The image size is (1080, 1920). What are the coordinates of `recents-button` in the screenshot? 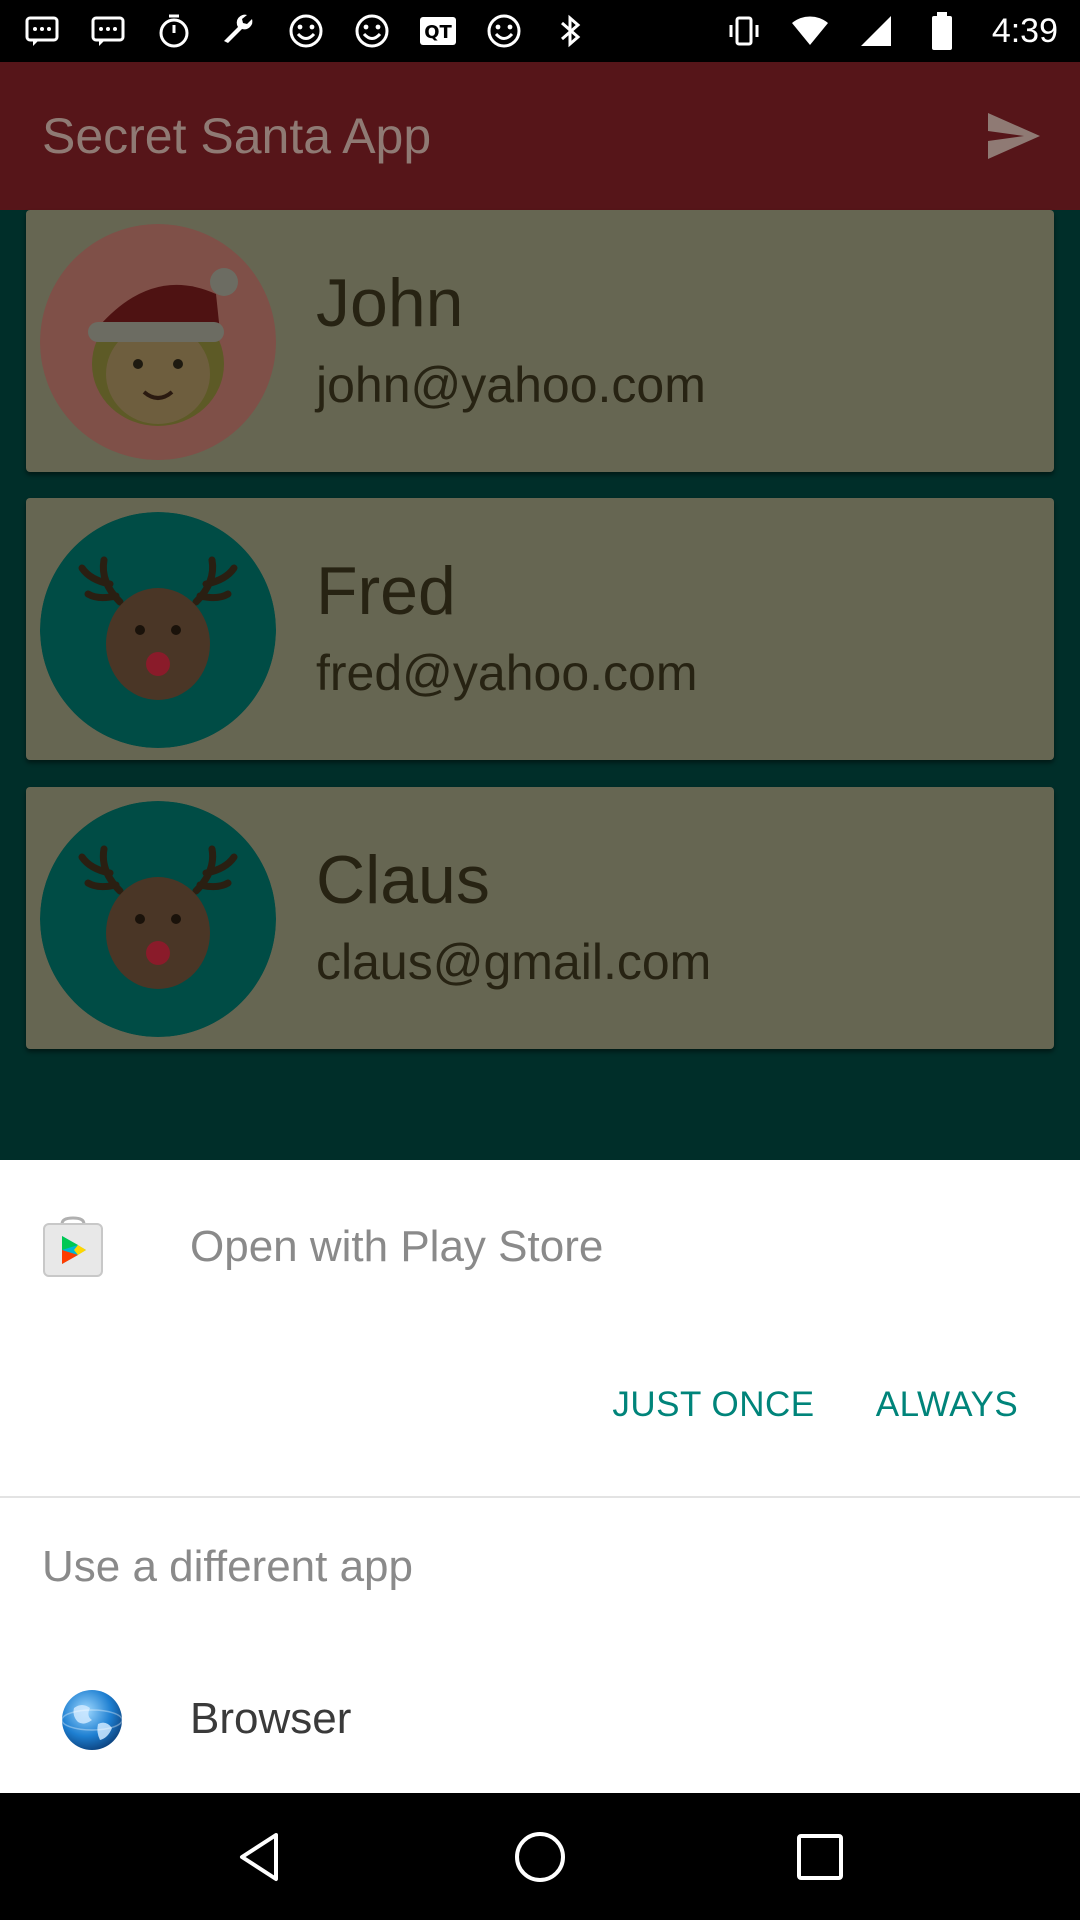 It's located at (820, 1857).